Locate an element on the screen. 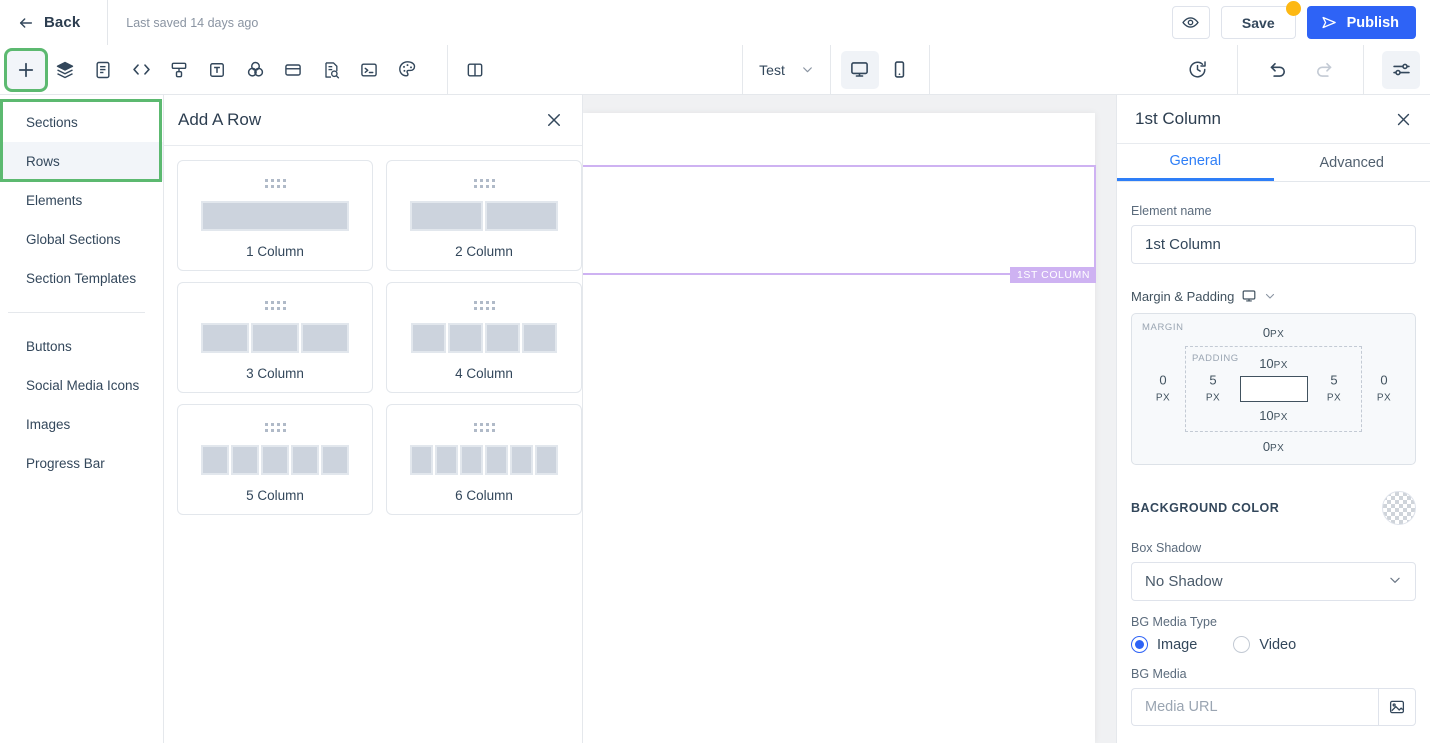 This screenshot has width=1430, height=743. sidebar-item-elements: Elements is located at coordinates (81, 200).